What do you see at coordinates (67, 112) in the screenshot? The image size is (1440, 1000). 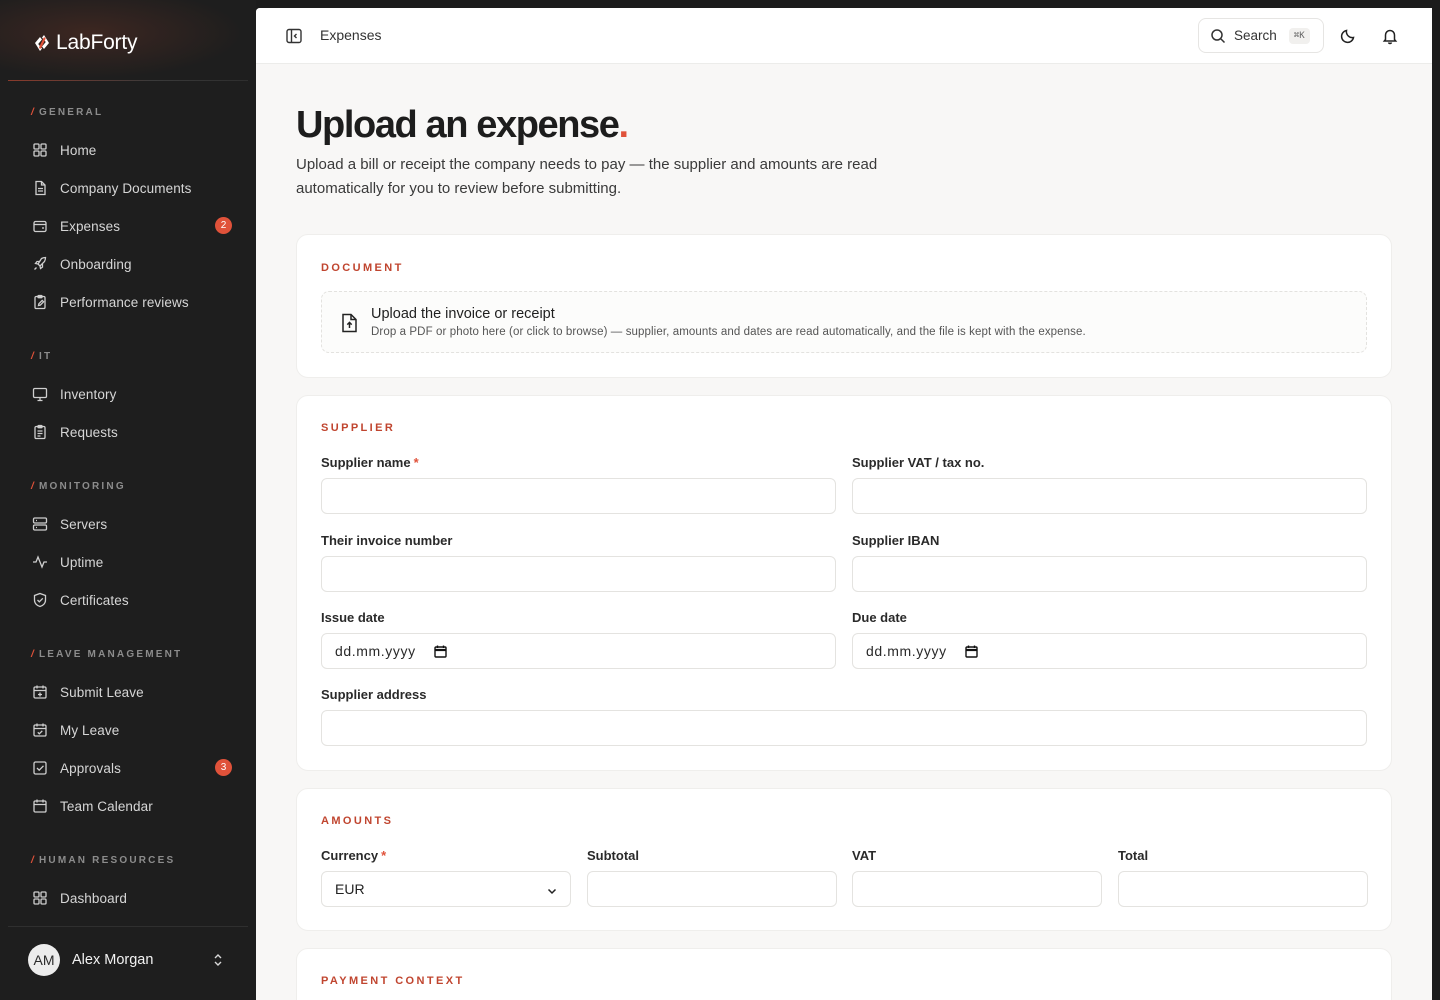 I see `section-label-general: / GENERAL` at bounding box center [67, 112].